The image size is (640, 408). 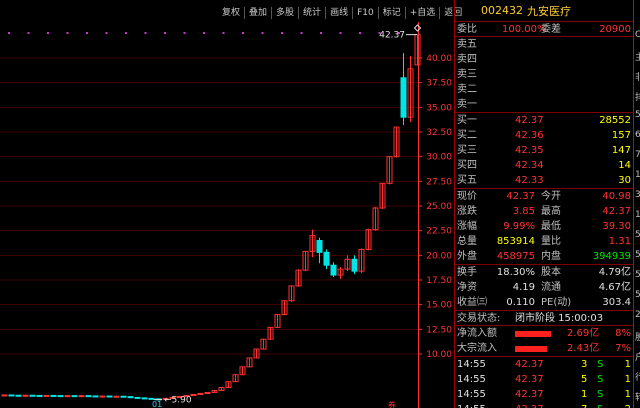 I want to click on bid-row: 买五 42.33 30, so click(x=544, y=180).